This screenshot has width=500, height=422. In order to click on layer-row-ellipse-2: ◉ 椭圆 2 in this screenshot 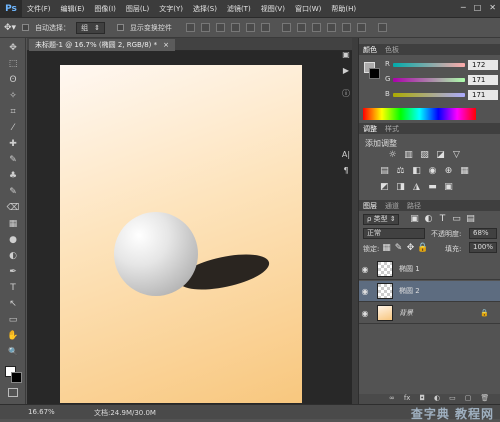, I will do `click(429, 291)`.